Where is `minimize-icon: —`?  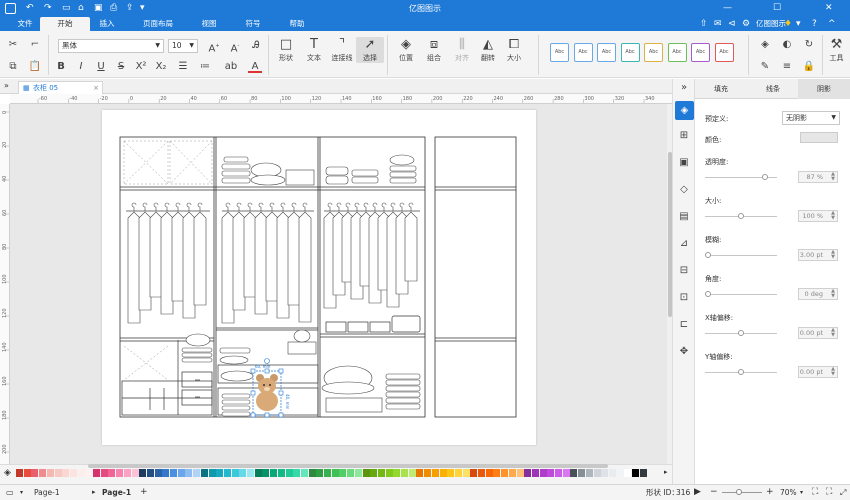 minimize-icon: — is located at coordinates (727, 8).